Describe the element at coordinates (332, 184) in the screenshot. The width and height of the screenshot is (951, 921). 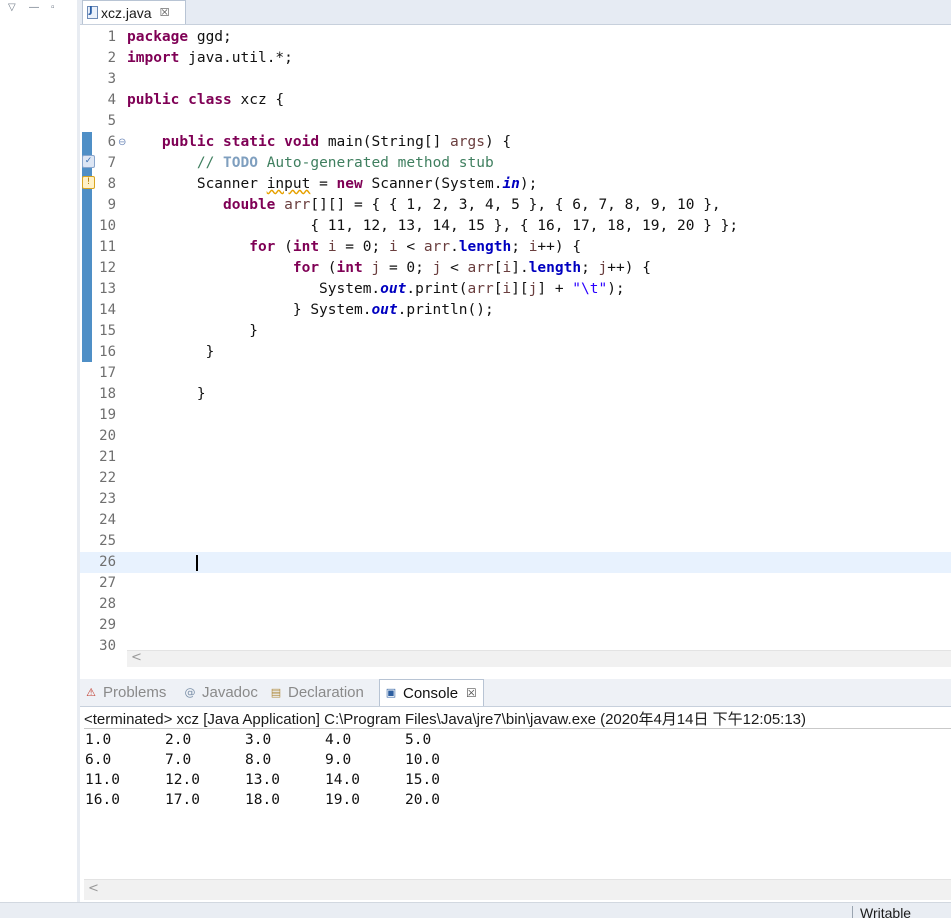
I see `code-text: Scanner input = new Scanner(System.in);` at that location.